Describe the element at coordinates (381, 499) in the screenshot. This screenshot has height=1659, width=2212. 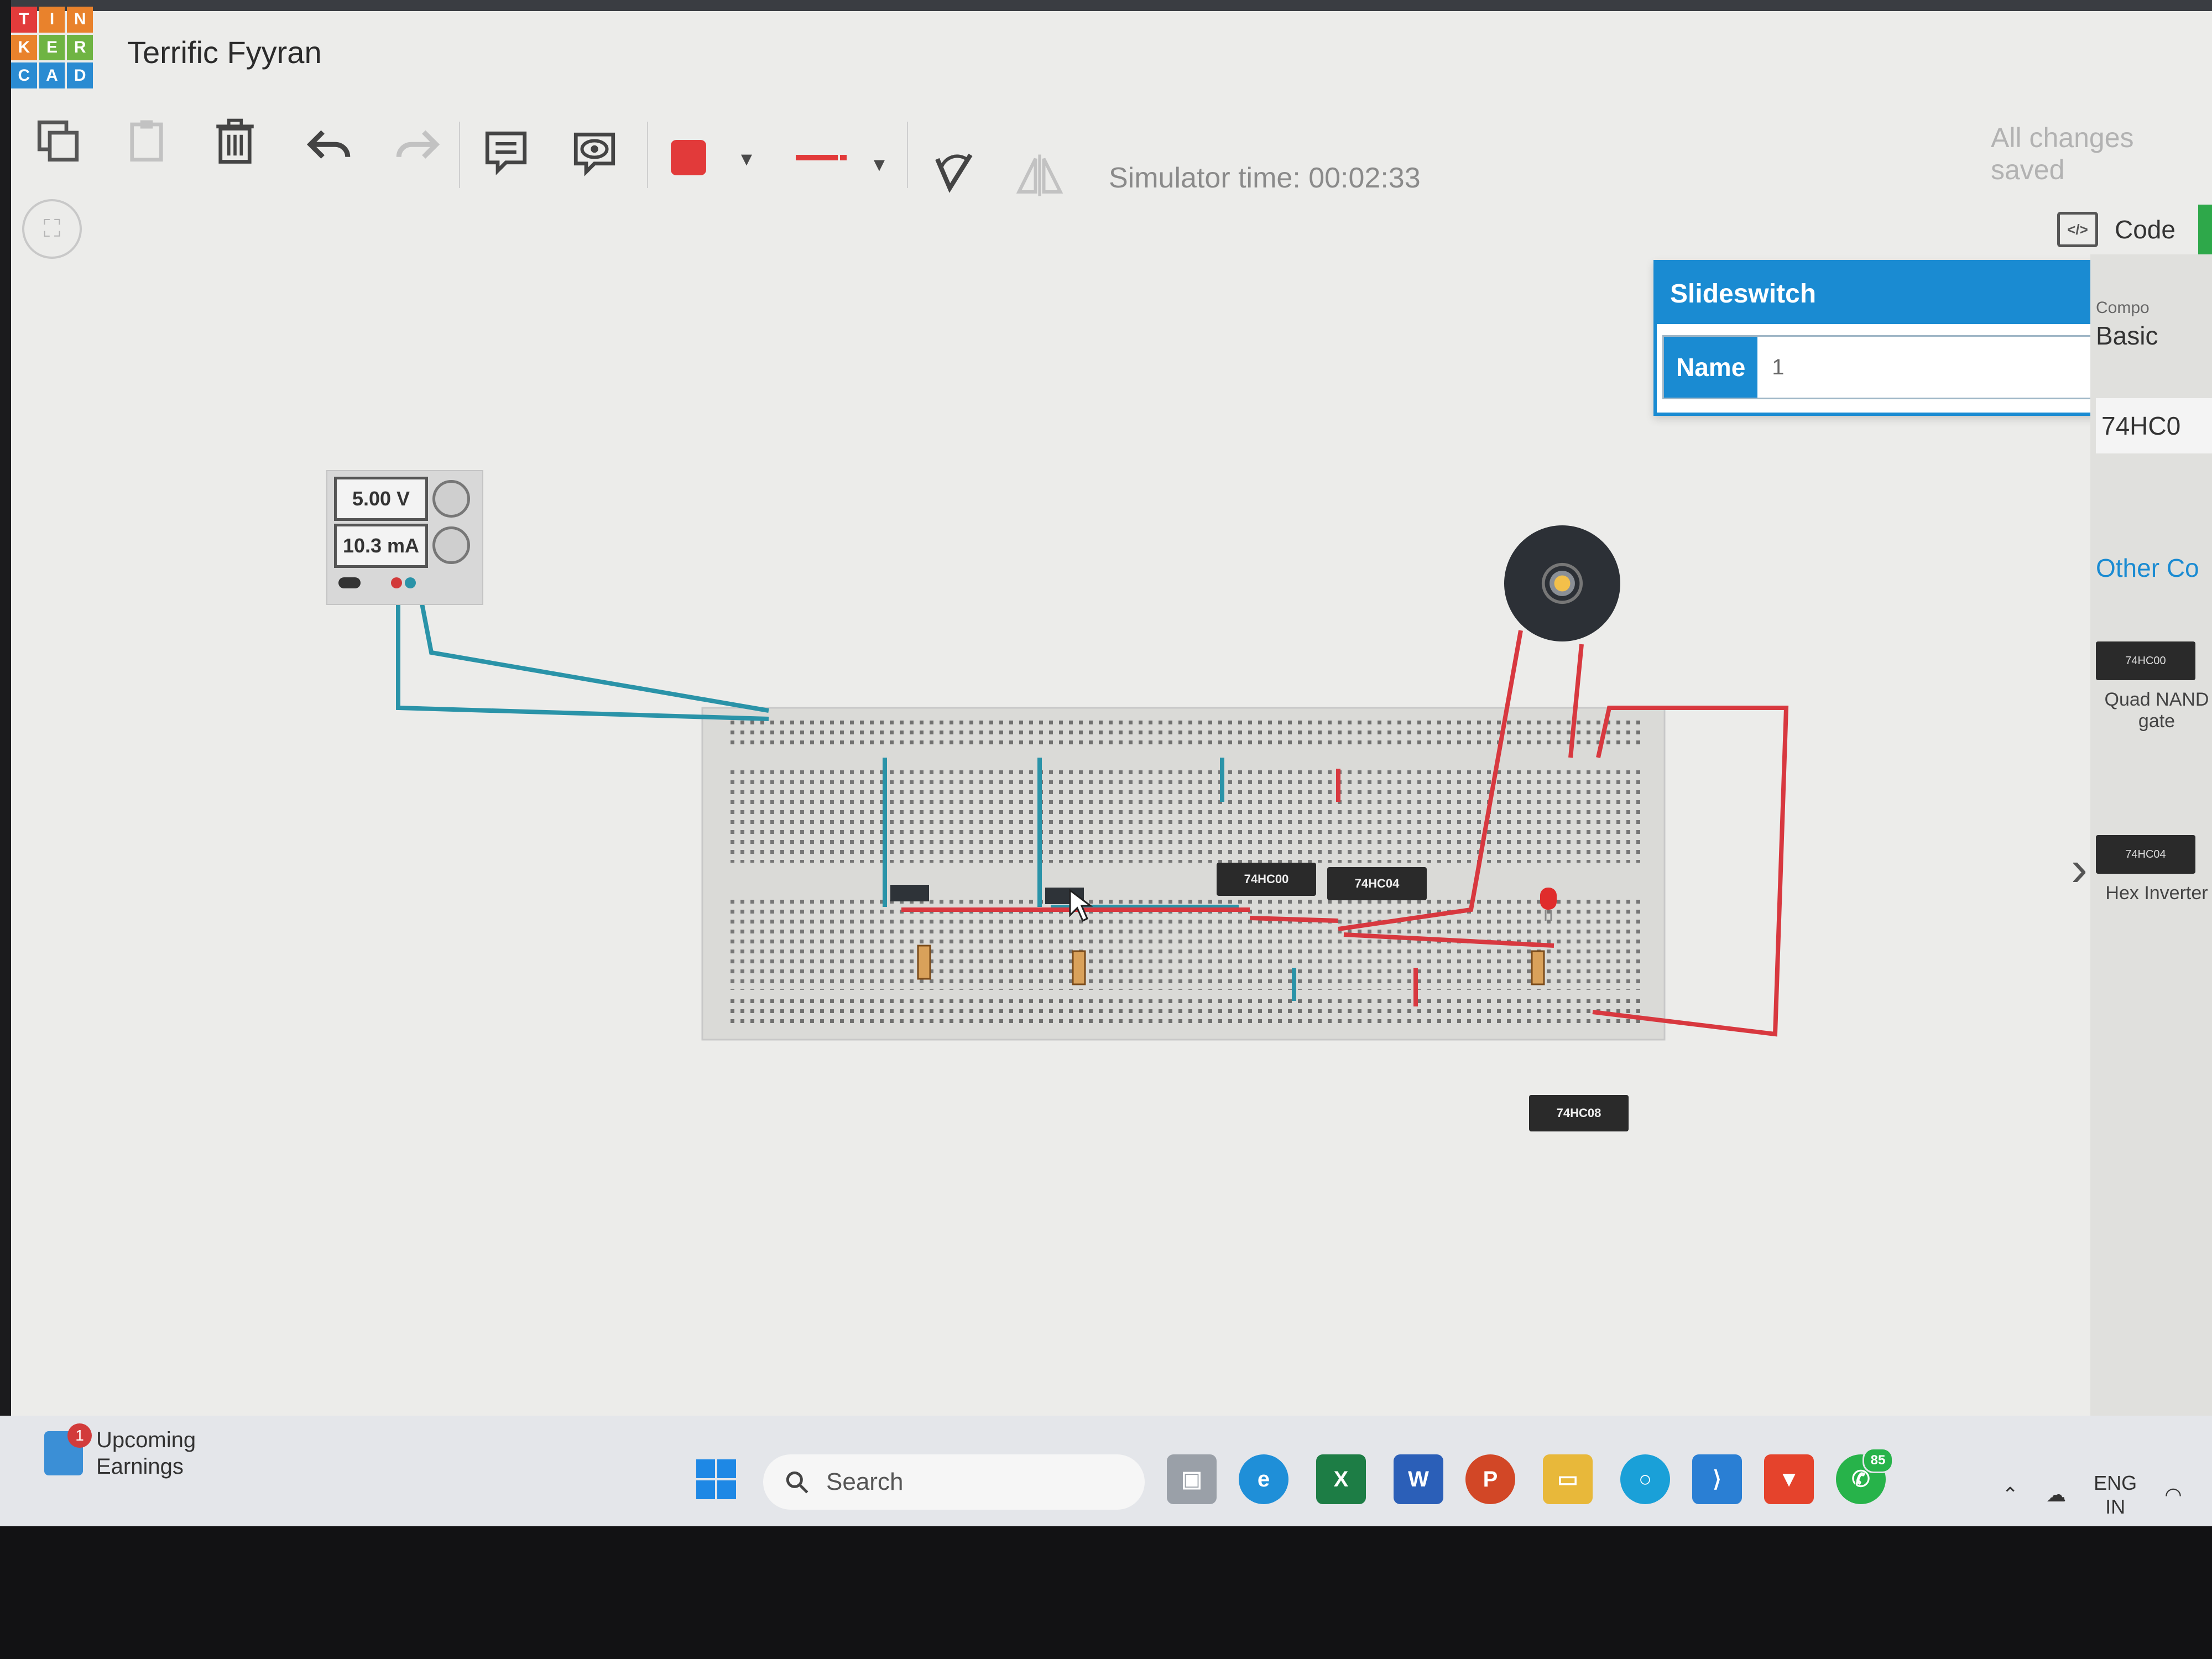
I see `voltage-display: 5.00 V` at that location.